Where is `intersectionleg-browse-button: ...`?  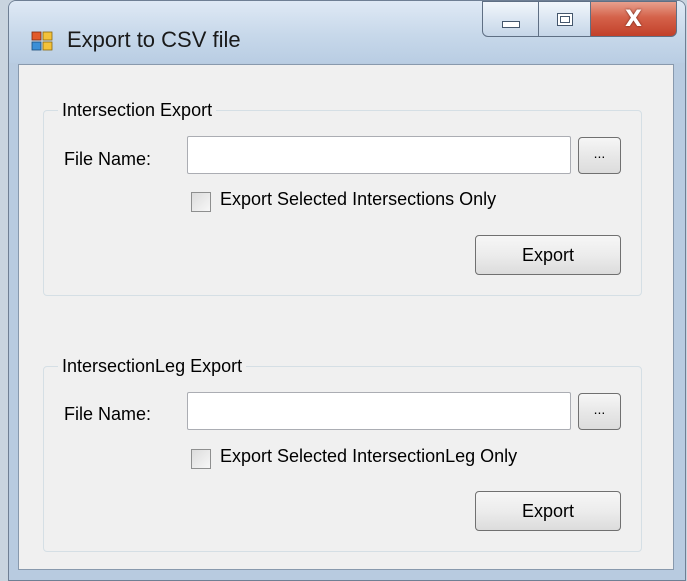 intersectionleg-browse-button: ... is located at coordinates (599, 411).